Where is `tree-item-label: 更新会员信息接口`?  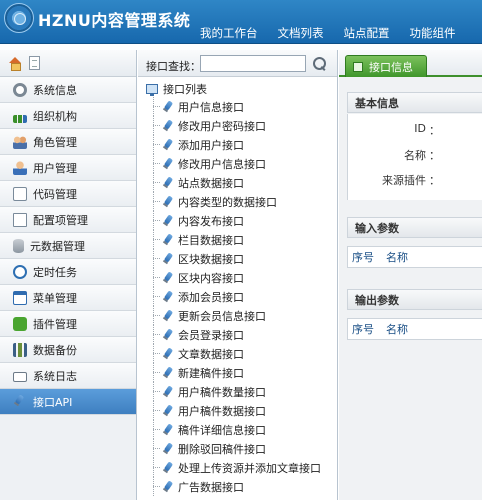
tree-item-label: 更新会员信息接口 is located at coordinates (222, 316).